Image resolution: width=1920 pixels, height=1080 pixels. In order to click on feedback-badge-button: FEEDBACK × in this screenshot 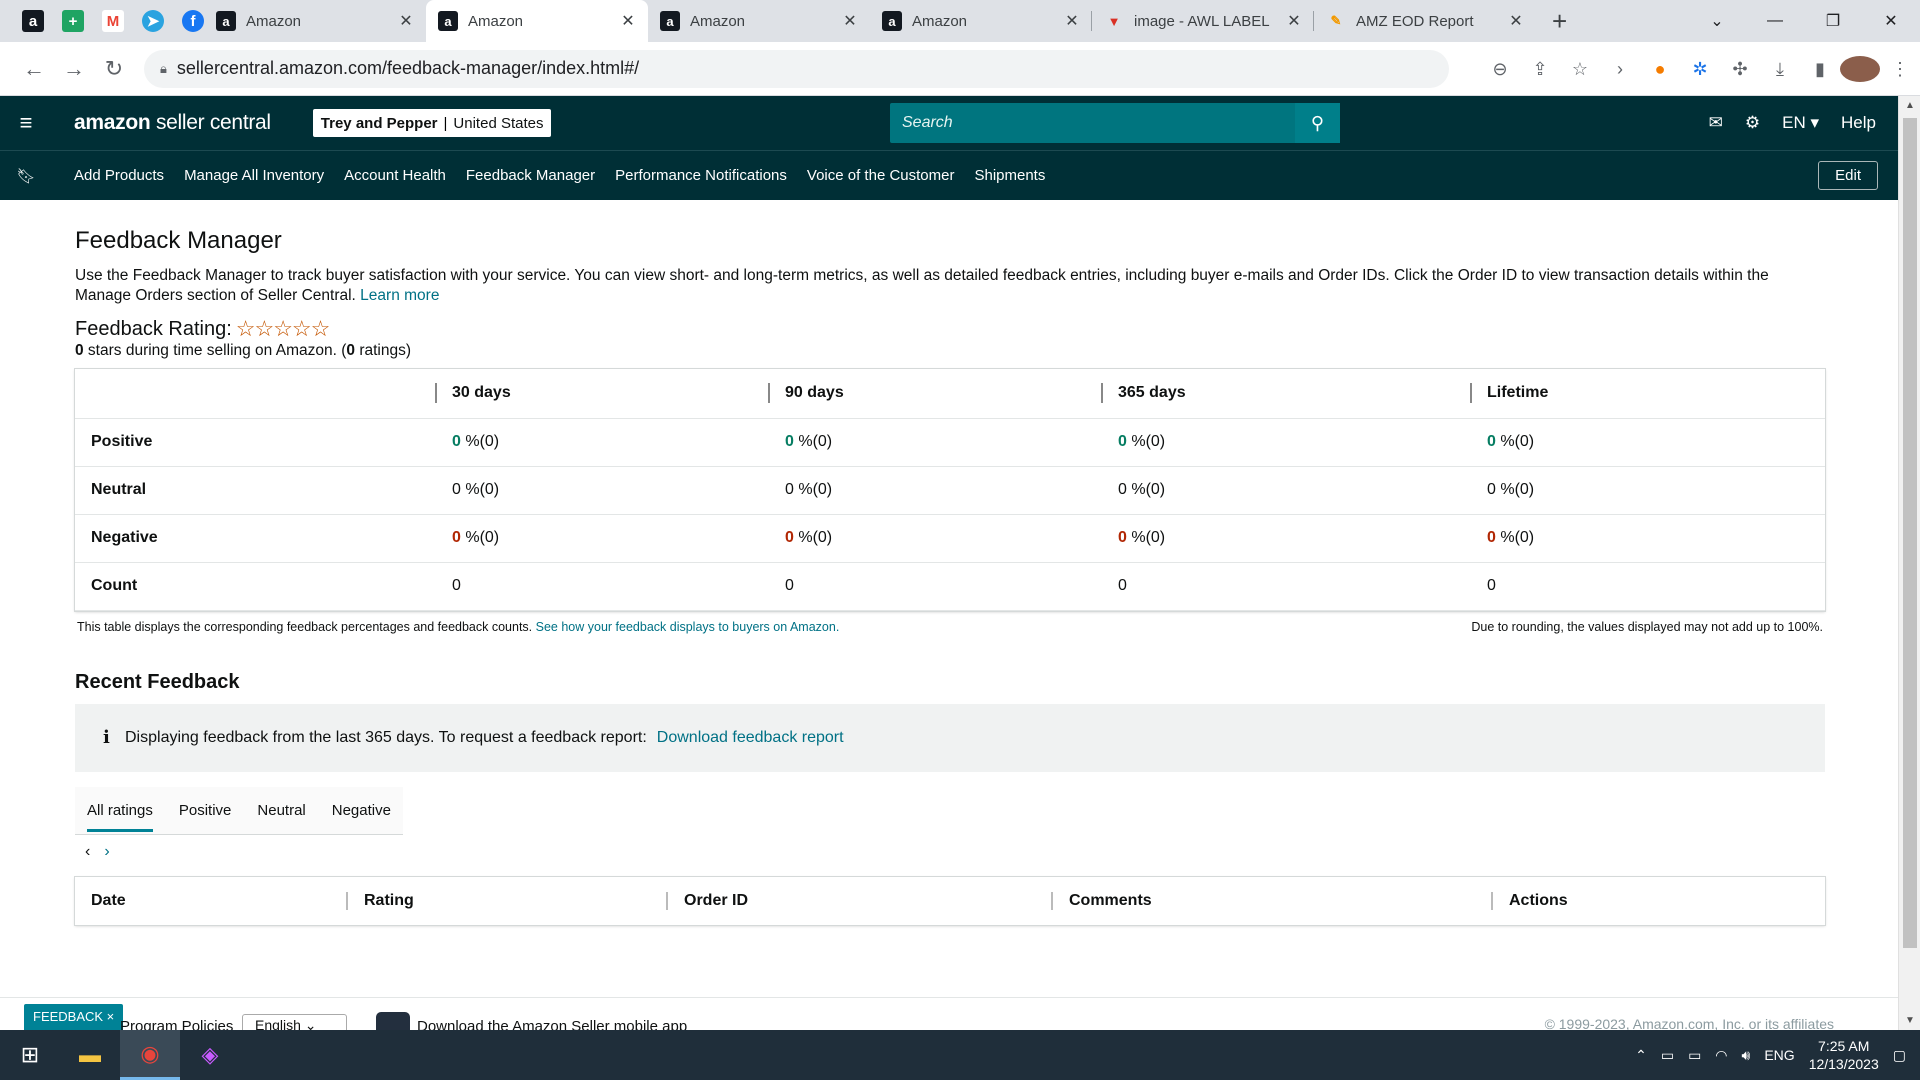, I will do `click(74, 1017)`.